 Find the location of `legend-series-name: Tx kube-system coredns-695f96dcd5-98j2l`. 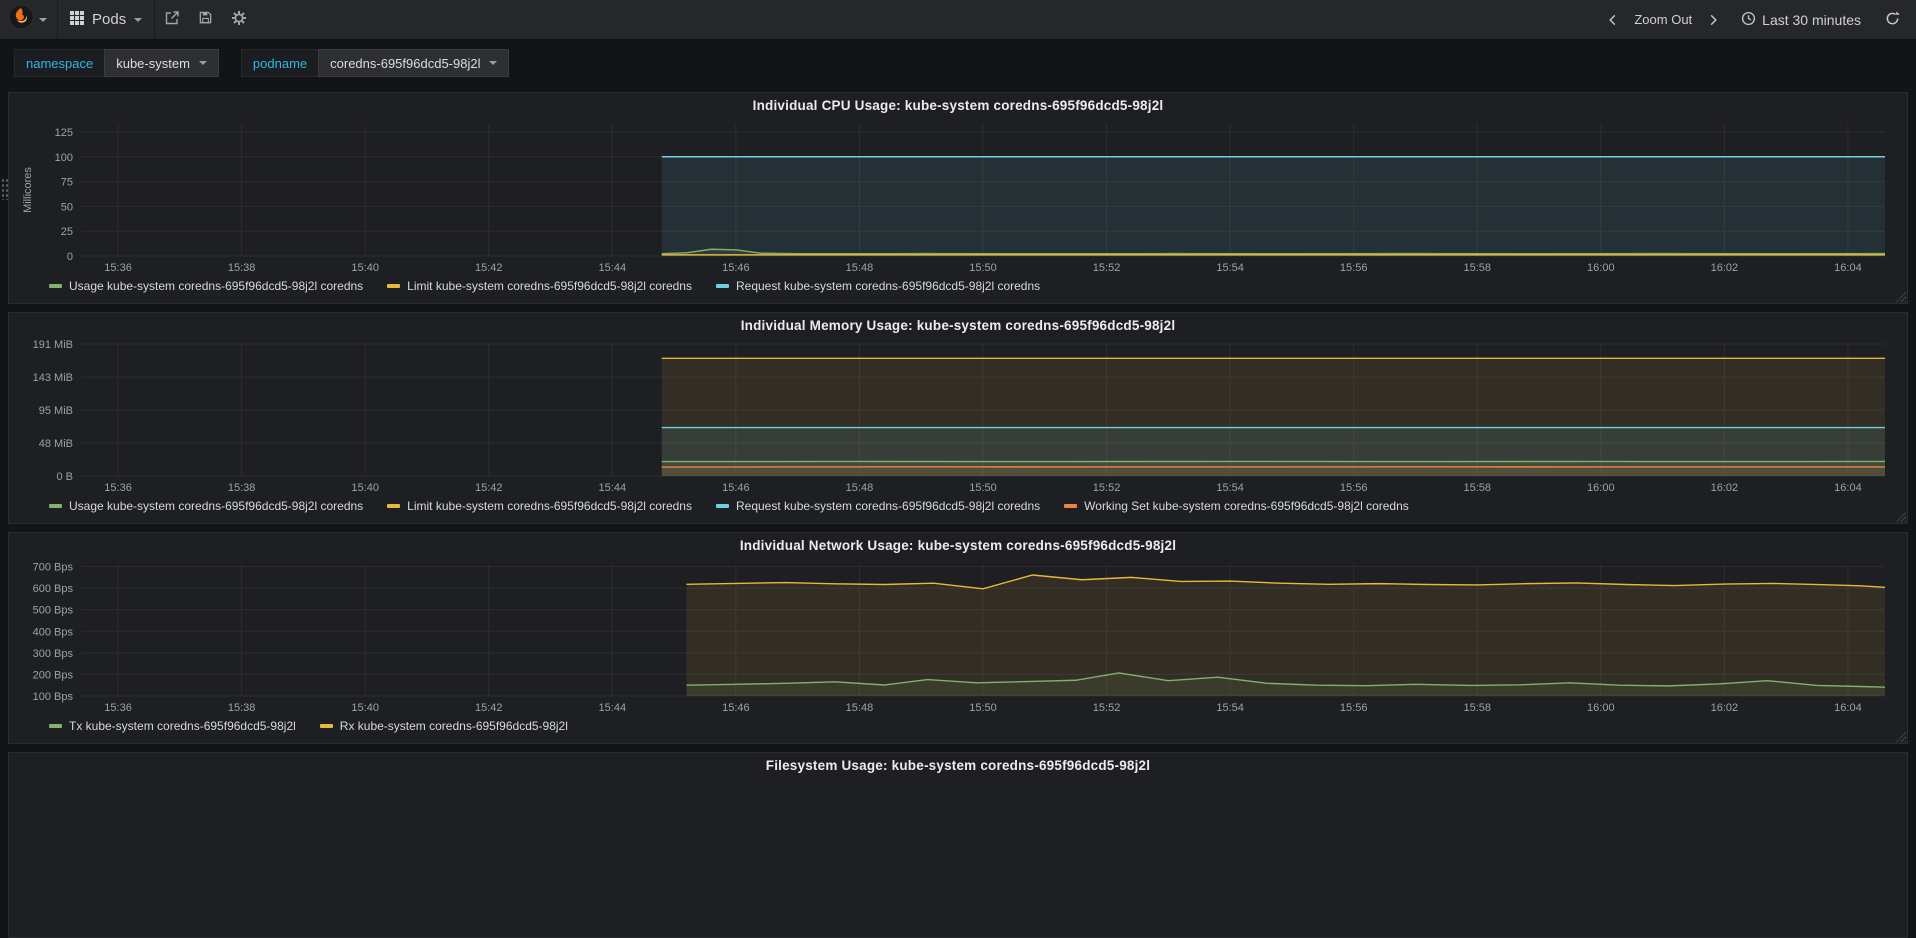

legend-series-name: Tx kube-system coredns-695f96dcd5-98j2l is located at coordinates (182, 726).